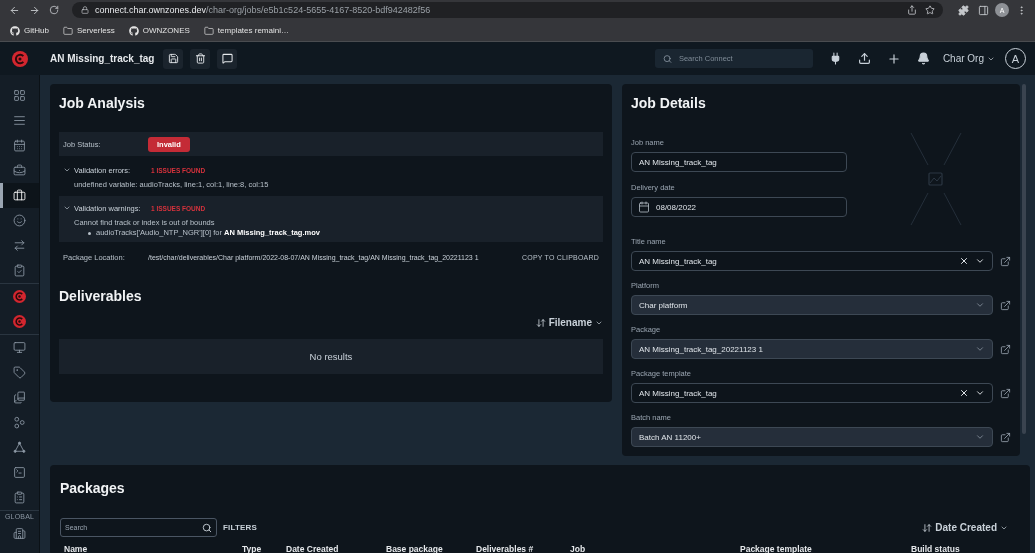  What do you see at coordinates (76, 548) in the screenshot?
I see `column-header: Name` at bounding box center [76, 548].